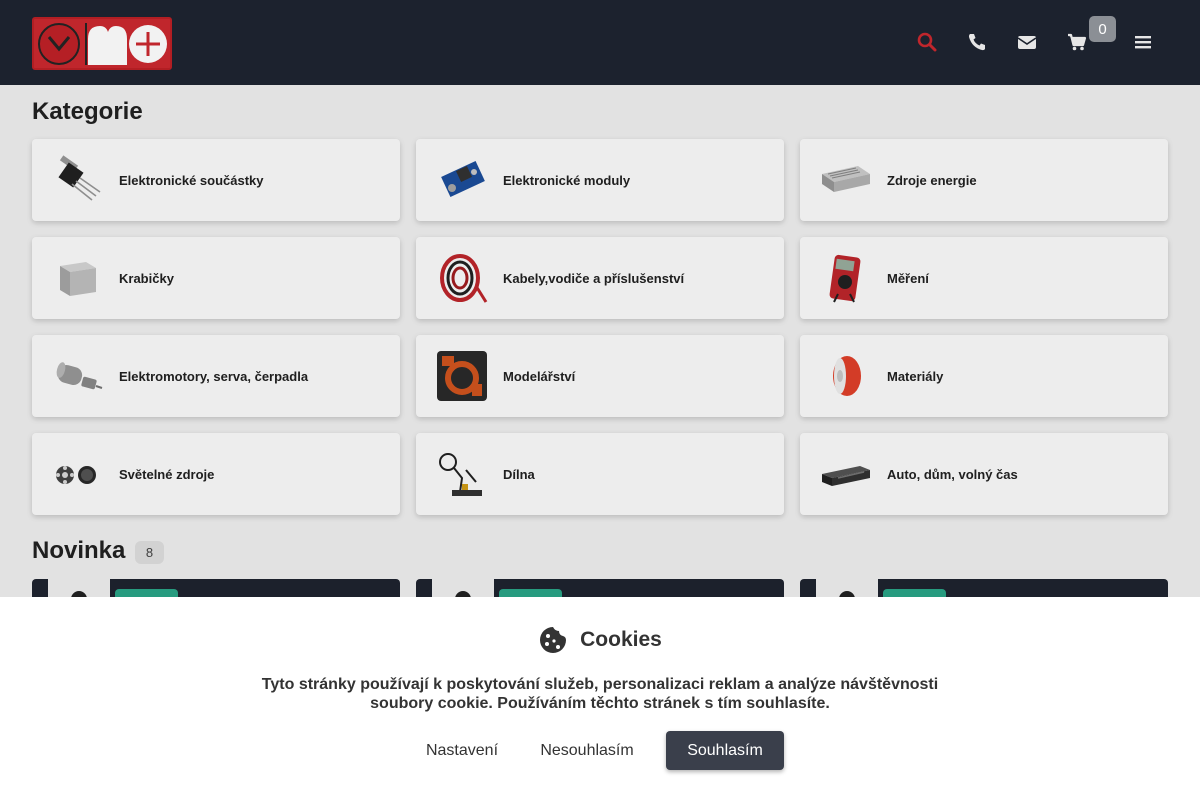 This screenshot has width=1200, height=800. Describe the element at coordinates (600, 376) in the screenshot. I see `category-card-modelarstvi: Modelářství` at that location.